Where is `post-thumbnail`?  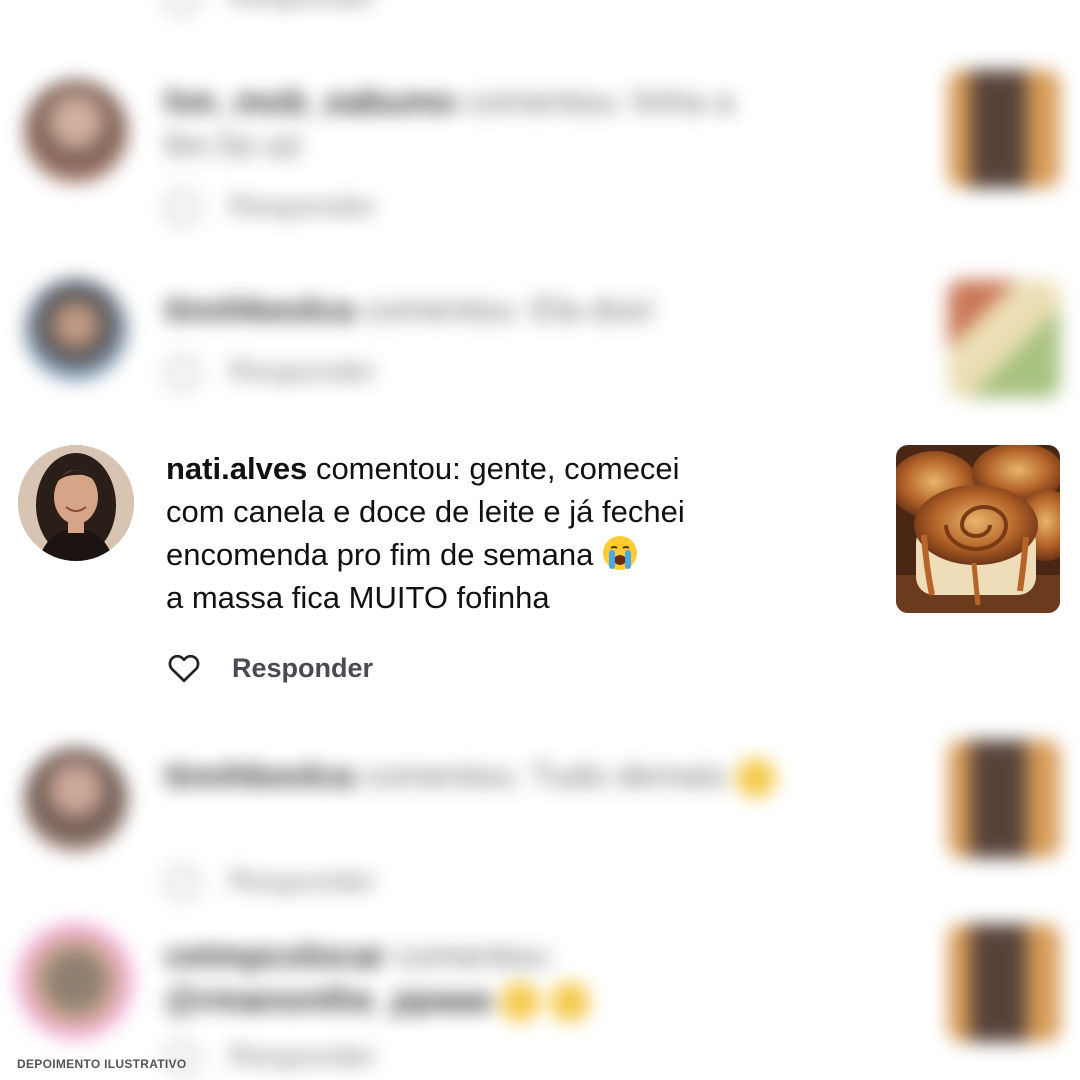
post-thumbnail is located at coordinates (978, 529).